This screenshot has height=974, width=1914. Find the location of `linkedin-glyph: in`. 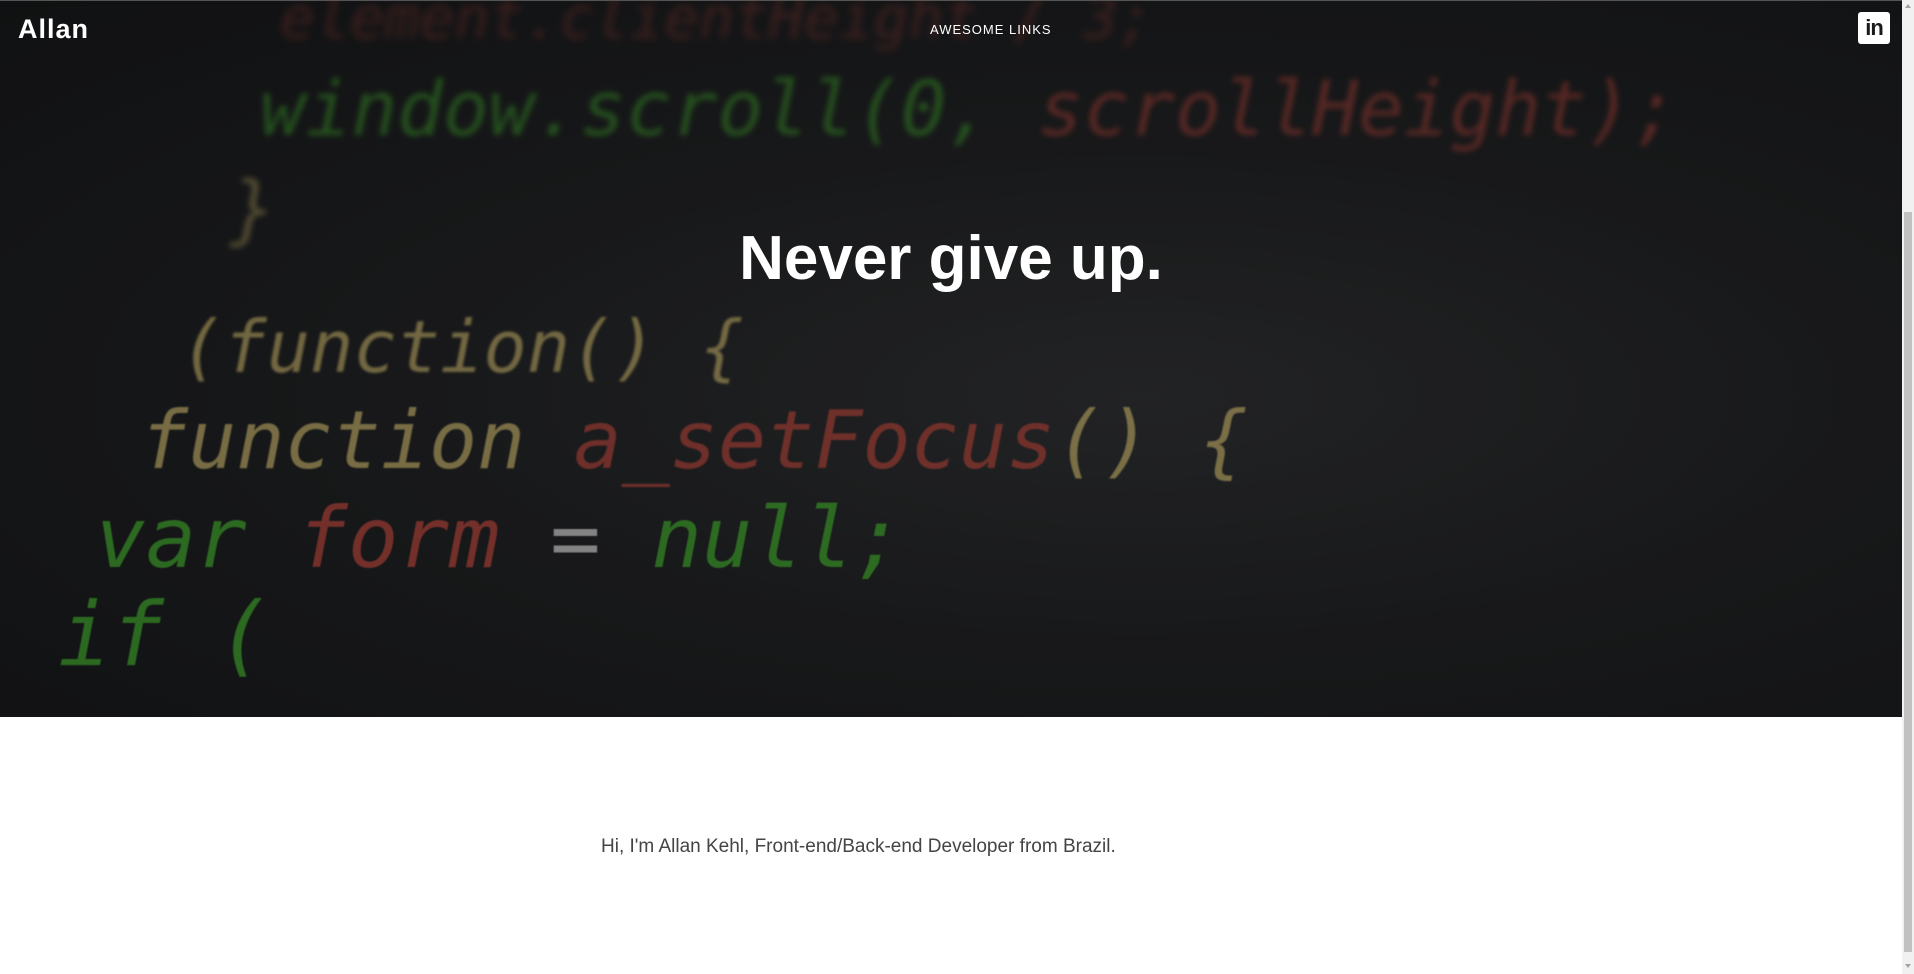

linkedin-glyph: in is located at coordinates (1874, 27).